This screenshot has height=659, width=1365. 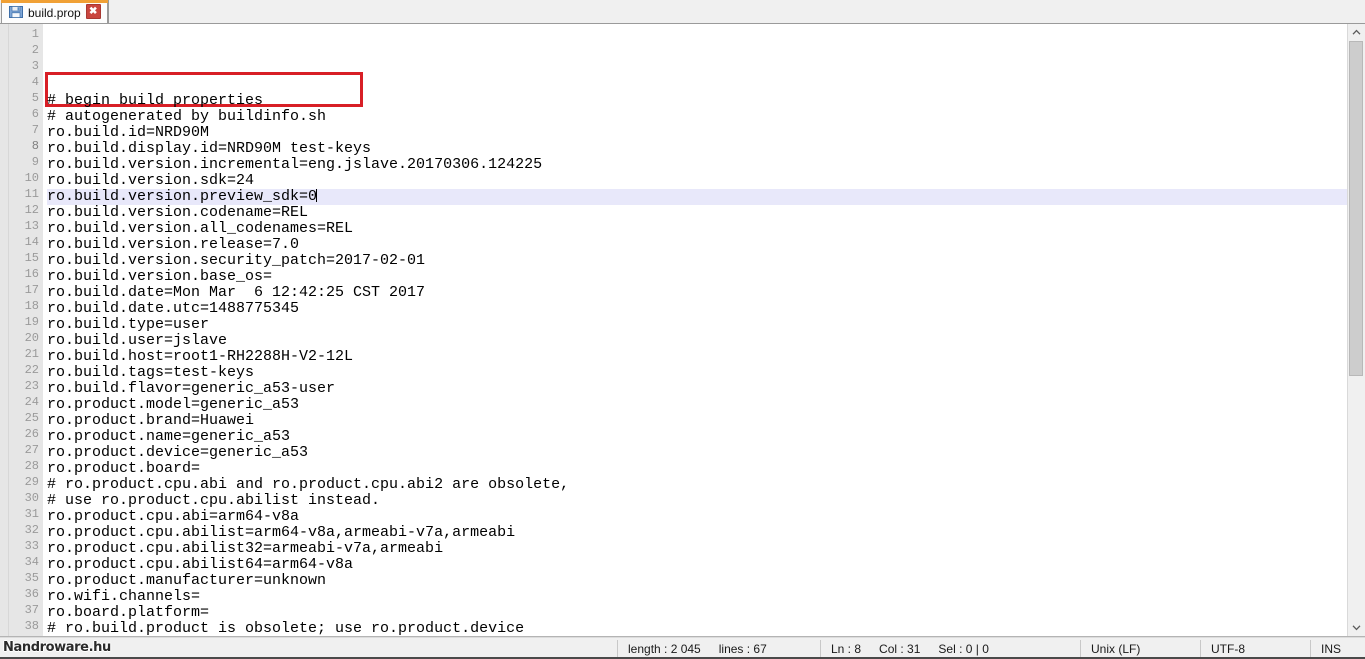 What do you see at coordinates (31, 178) in the screenshot?
I see `line-number: 10` at bounding box center [31, 178].